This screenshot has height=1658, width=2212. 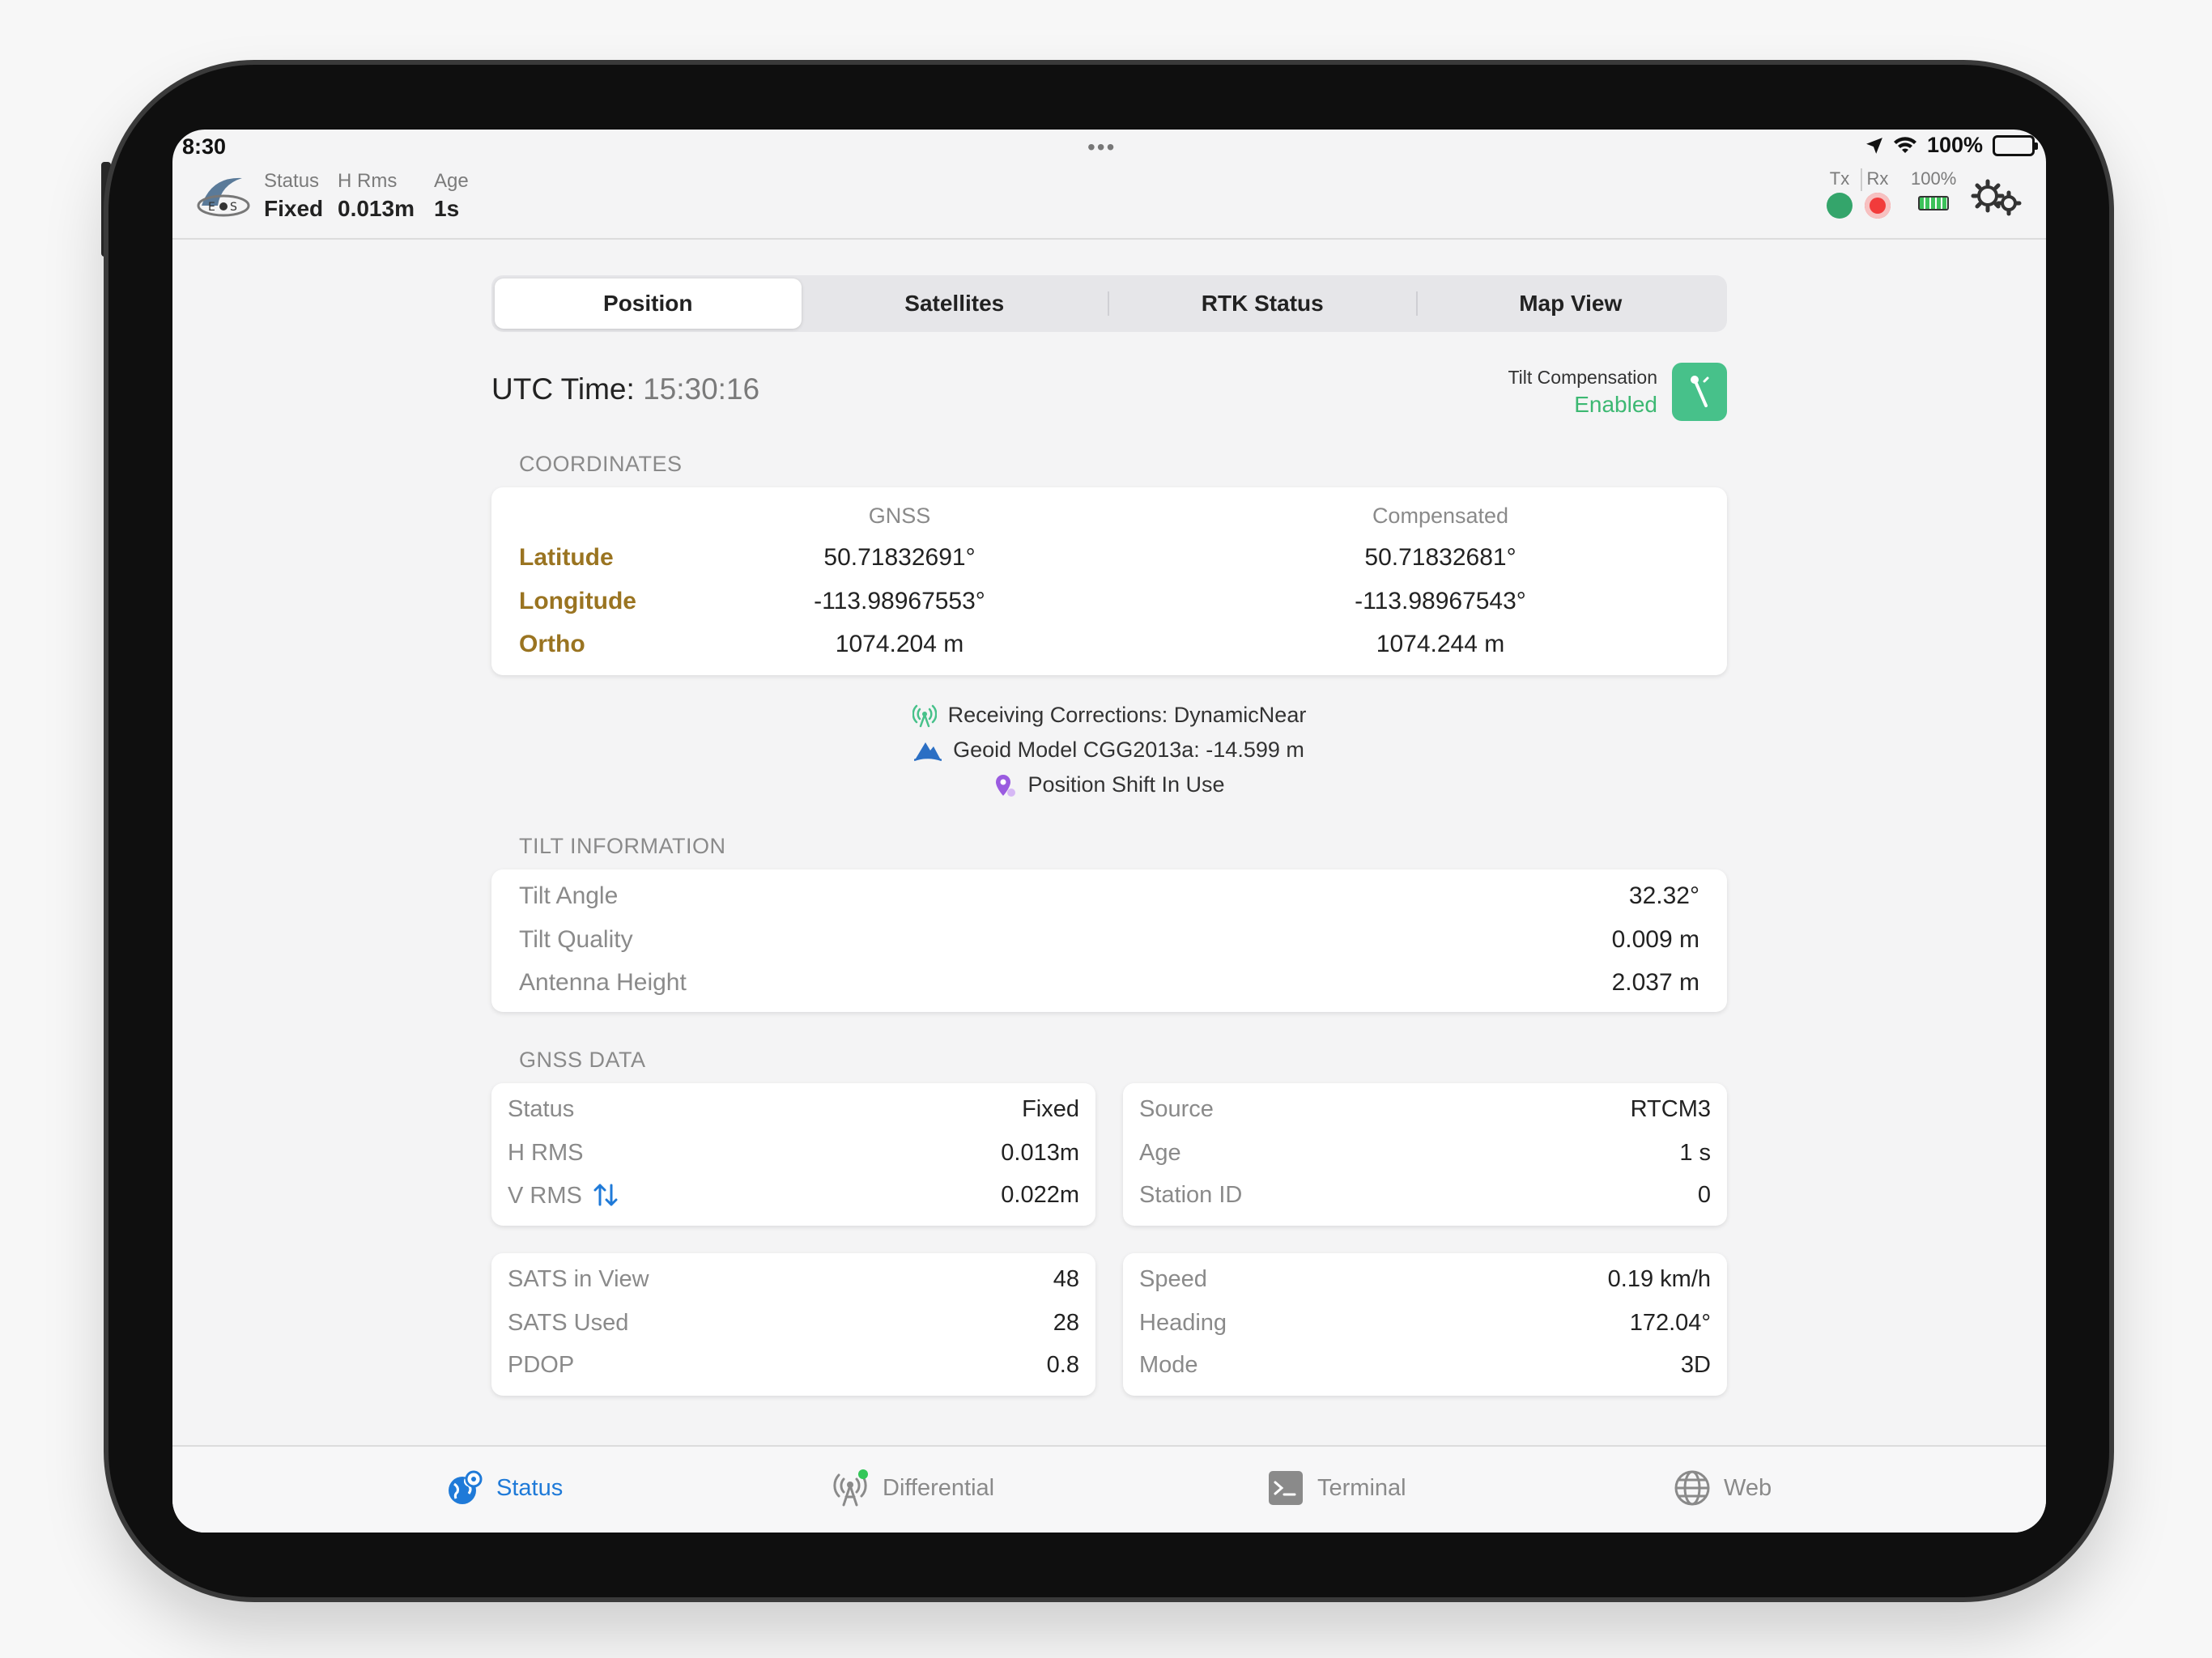 I want to click on coordinates-title: COORDINATES, so click(x=601, y=464).